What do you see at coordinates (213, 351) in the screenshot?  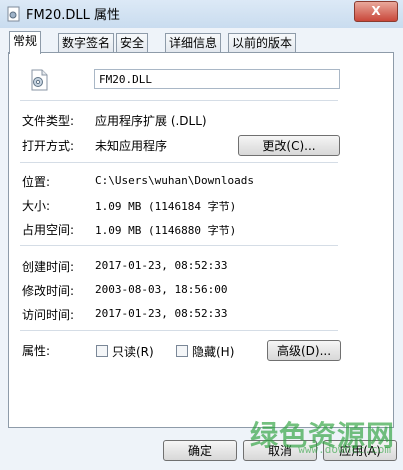 I see `hidden-label: 隐藏(H)` at bounding box center [213, 351].